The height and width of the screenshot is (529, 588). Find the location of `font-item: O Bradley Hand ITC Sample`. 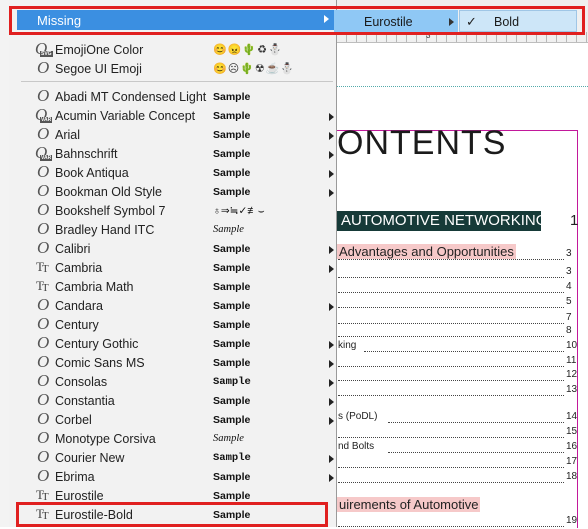

font-item: O Bradley Hand ITC Sample is located at coordinates (176, 229).